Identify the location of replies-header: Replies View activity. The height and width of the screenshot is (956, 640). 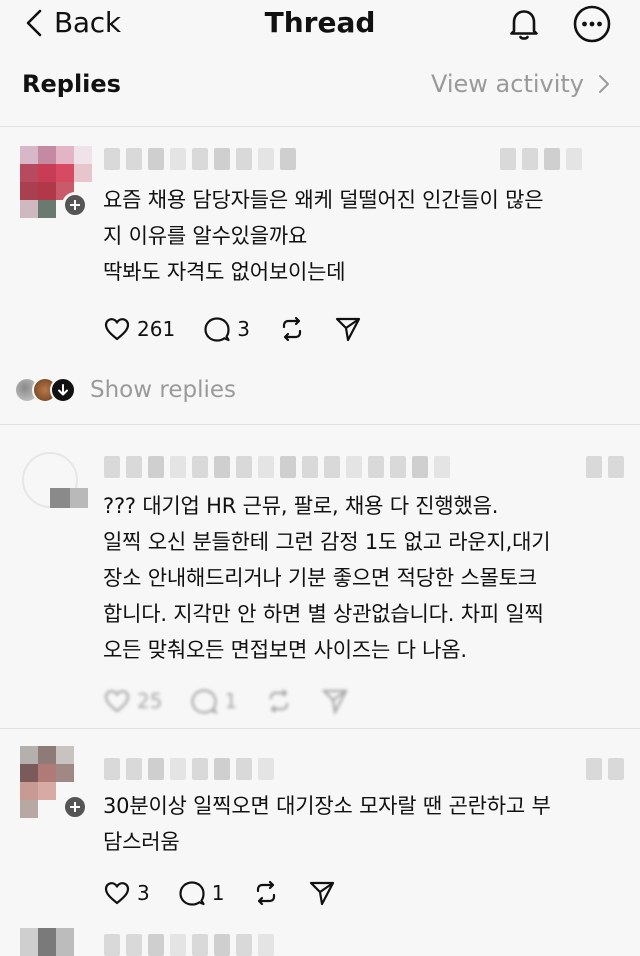
(320, 84).